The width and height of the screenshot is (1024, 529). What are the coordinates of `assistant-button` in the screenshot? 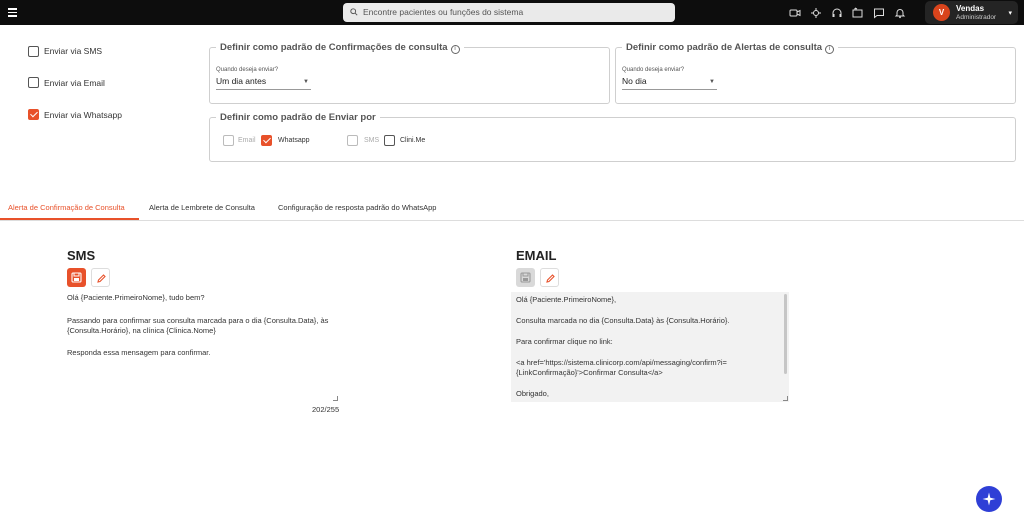 It's located at (989, 499).